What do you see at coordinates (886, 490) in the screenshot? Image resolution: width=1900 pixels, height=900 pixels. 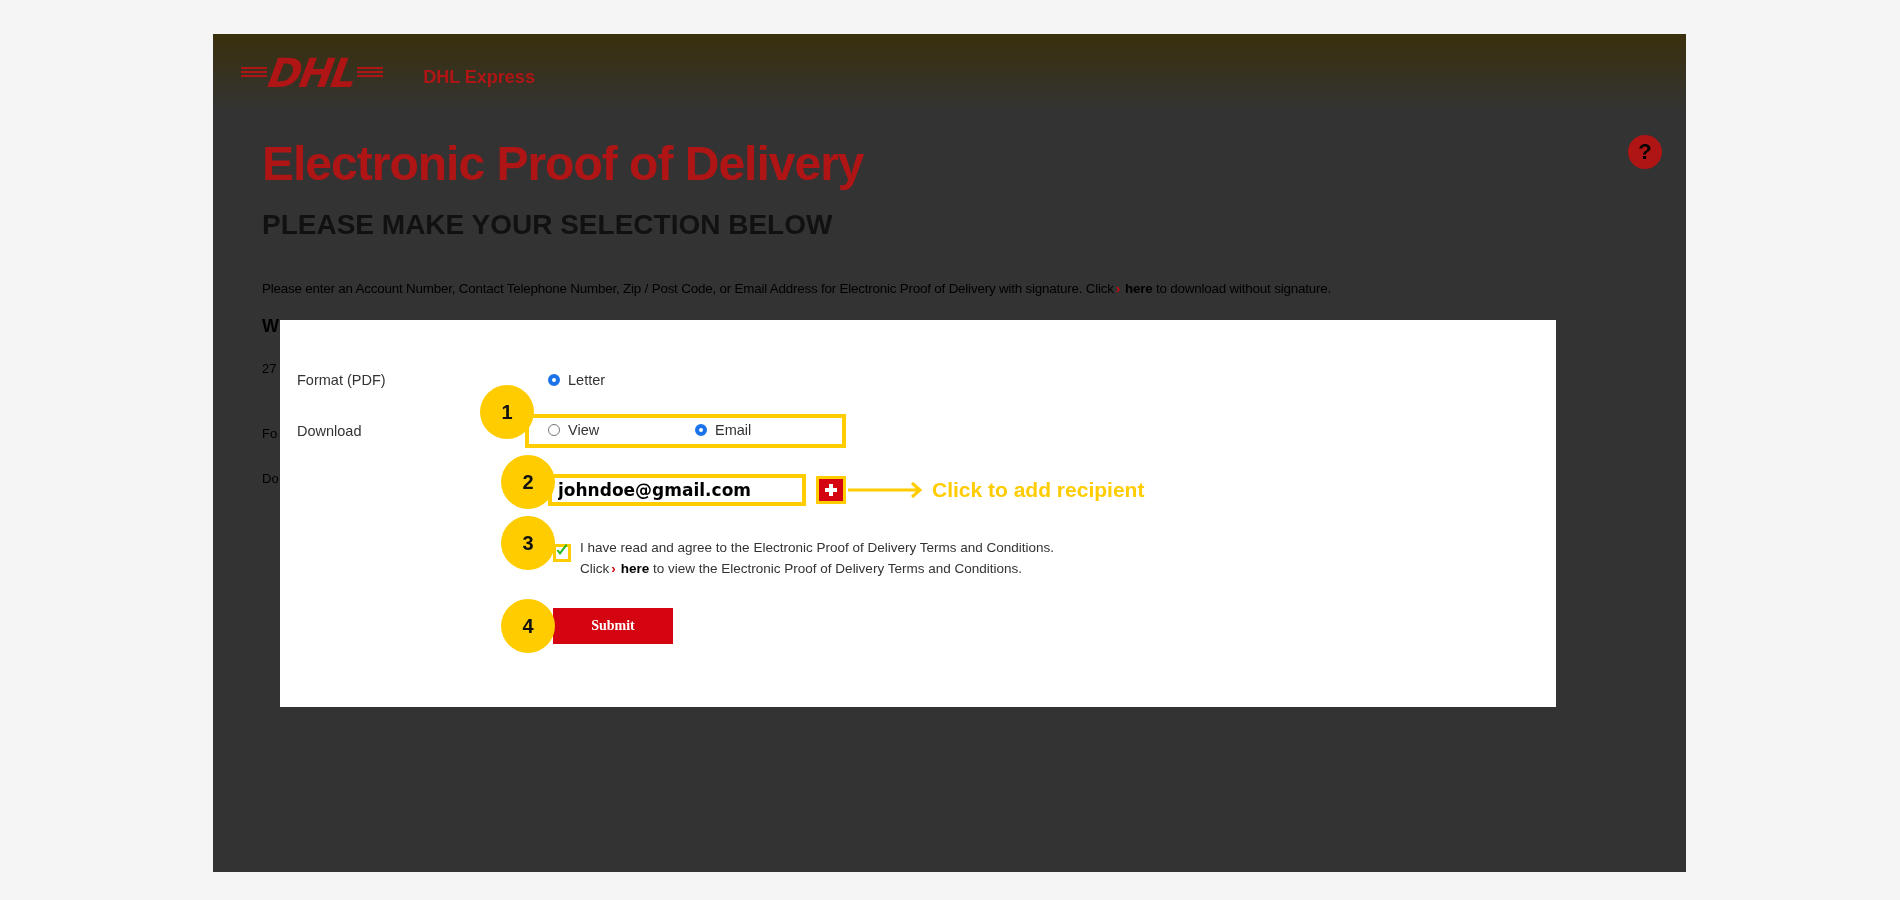 I see `arrow-icon` at bounding box center [886, 490].